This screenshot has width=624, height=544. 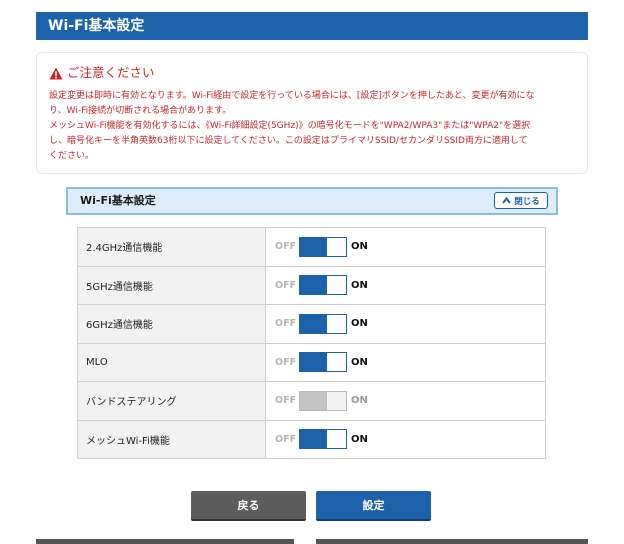 What do you see at coordinates (323, 400) in the screenshot?
I see `switch-band-steering` at bounding box center [323, 400].